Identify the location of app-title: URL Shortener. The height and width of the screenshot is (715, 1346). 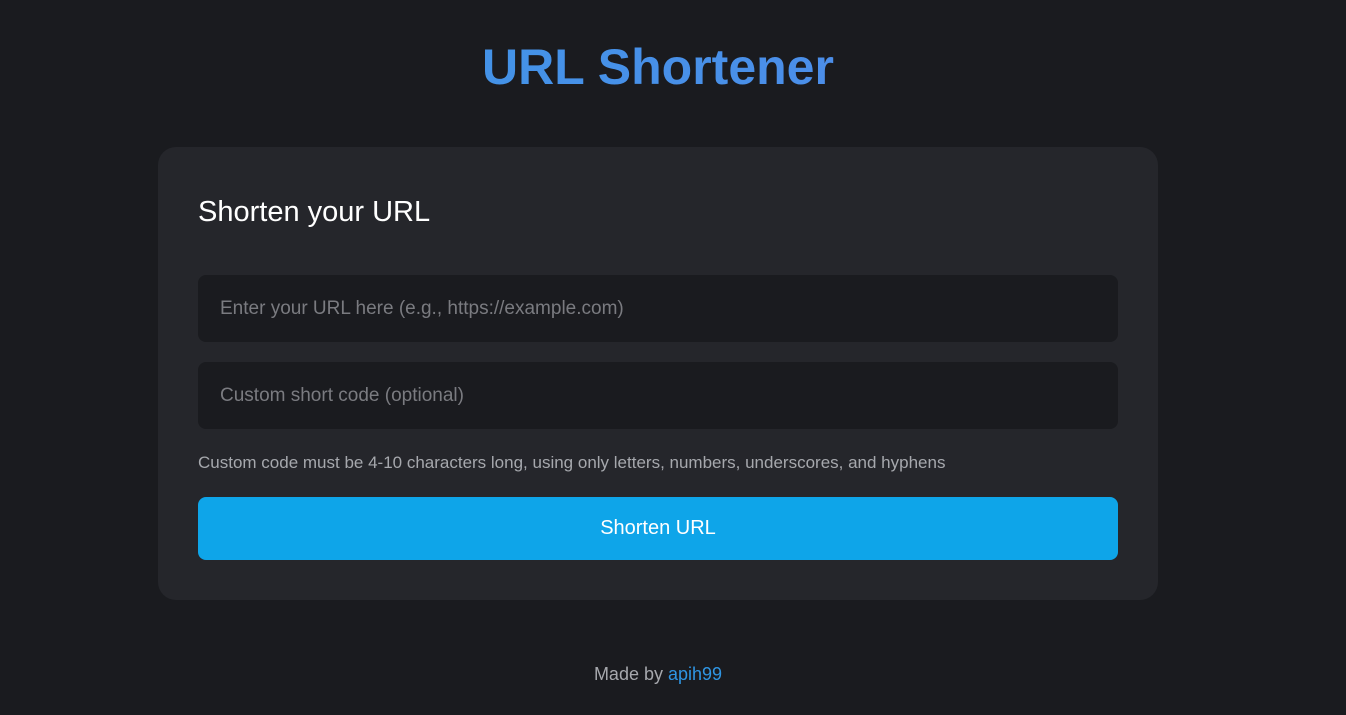
(658, 67).